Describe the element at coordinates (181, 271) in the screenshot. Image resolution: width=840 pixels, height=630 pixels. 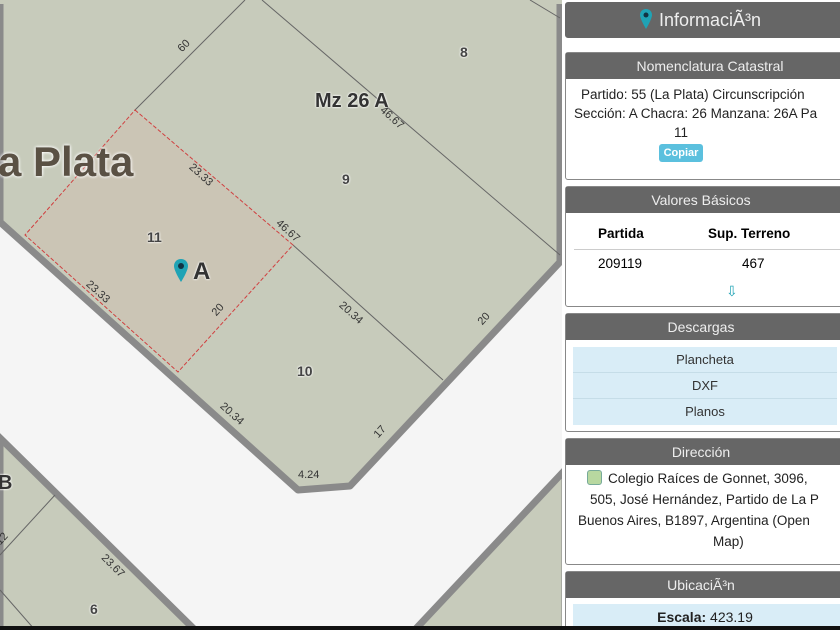
I see `location-marker-icon` at that location.